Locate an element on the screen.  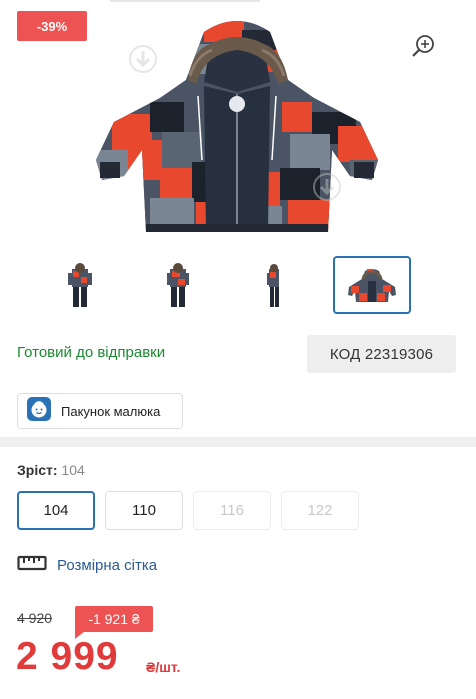
size-chart-link: Розмірна сітка is located at coordinates (87, 565).